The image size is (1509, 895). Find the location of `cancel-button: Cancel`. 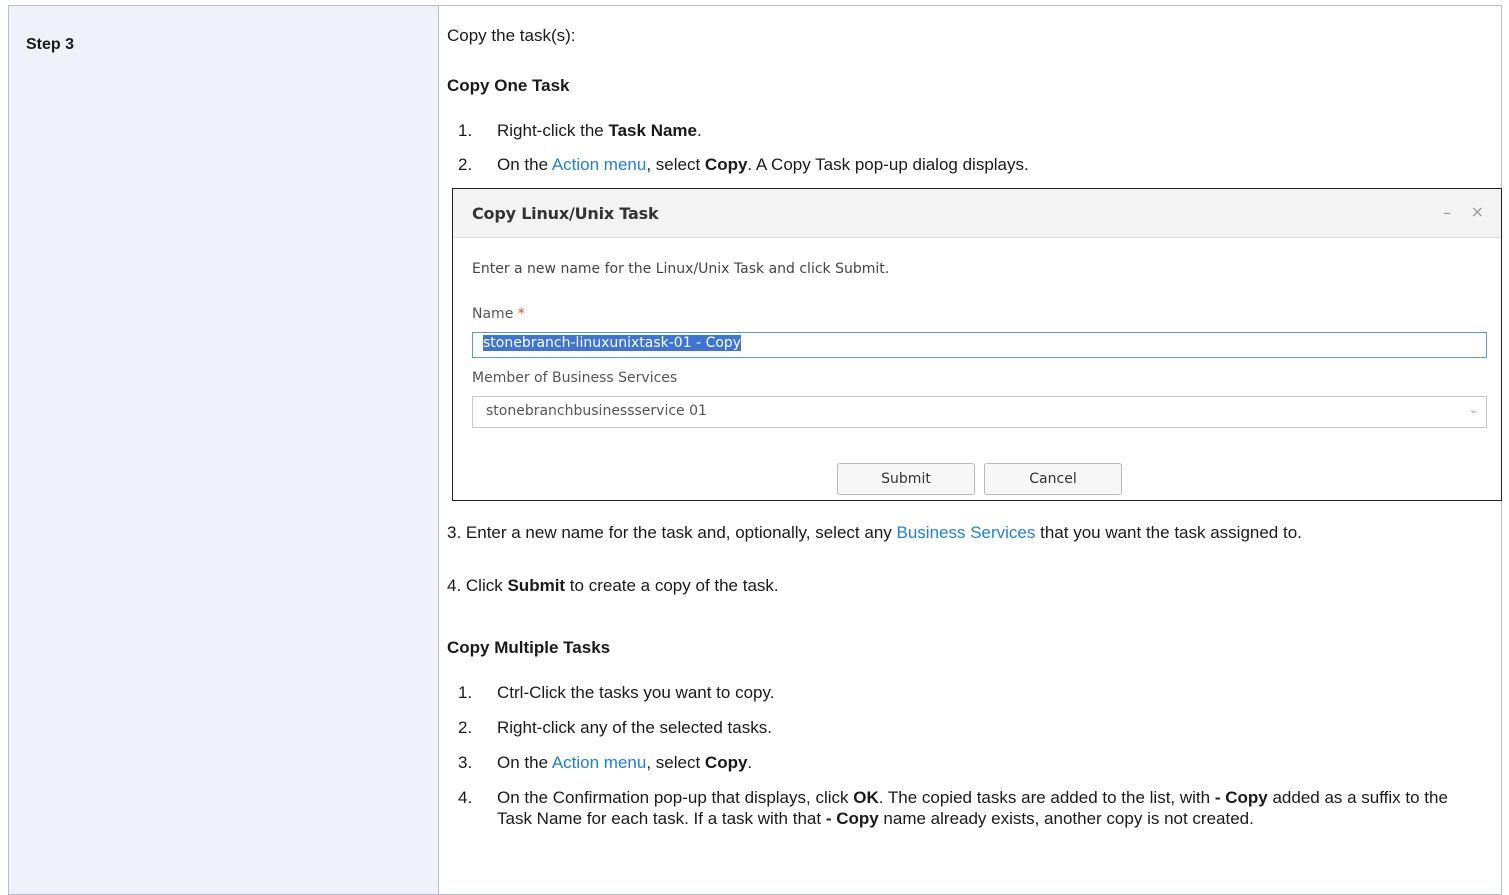

cancel-button: Cancel is located at coordinates (1053, 479).